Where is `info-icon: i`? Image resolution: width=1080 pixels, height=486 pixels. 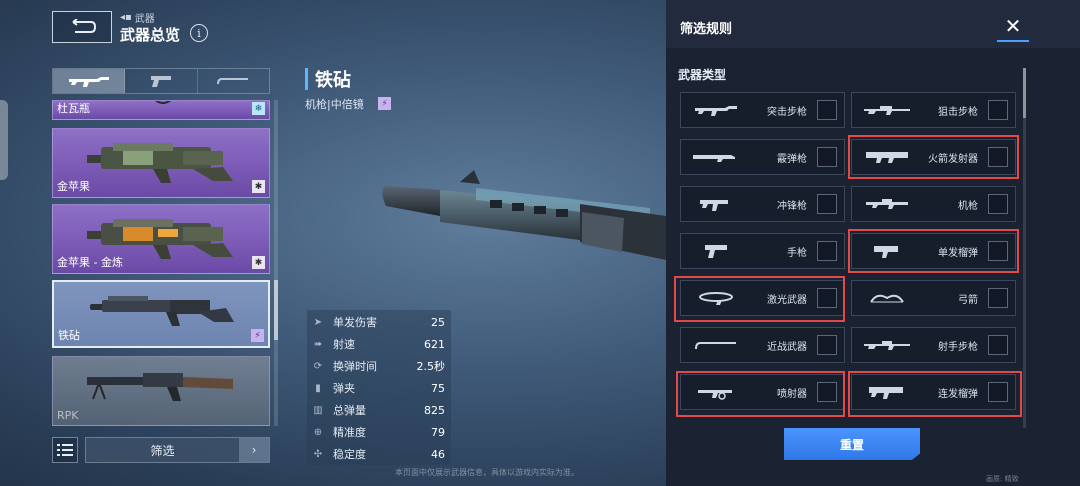 info-icon: i is located at coordinates (199, 33).